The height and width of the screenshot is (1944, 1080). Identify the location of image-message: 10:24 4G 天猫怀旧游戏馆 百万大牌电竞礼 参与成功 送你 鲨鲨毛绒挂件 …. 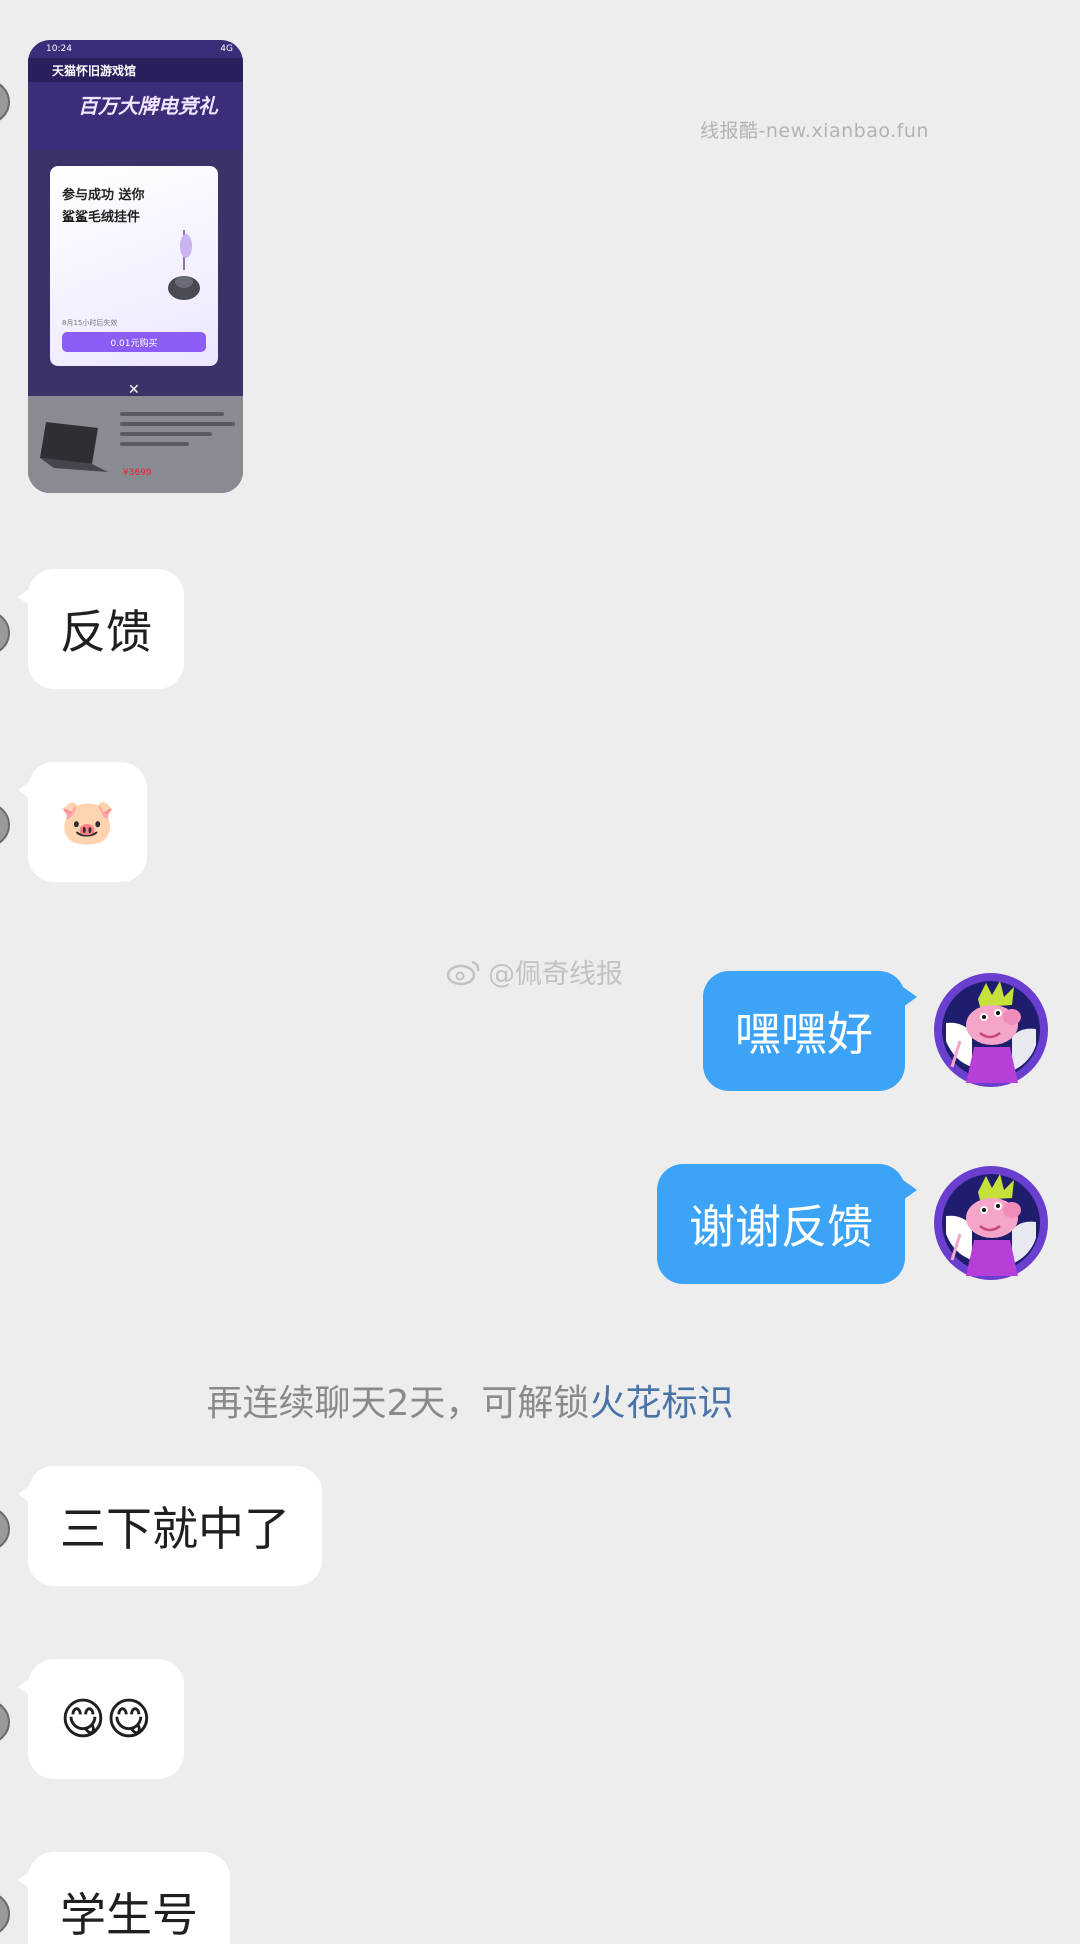
(135, 266).